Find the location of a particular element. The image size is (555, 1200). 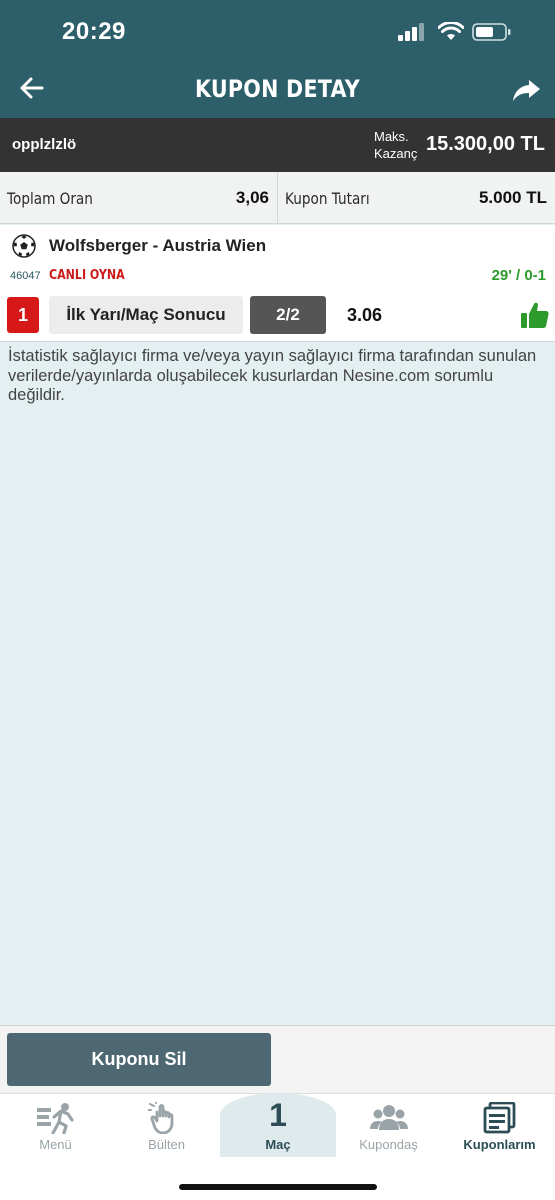

hand-tap-icon is located at coordinates (161, 1118).